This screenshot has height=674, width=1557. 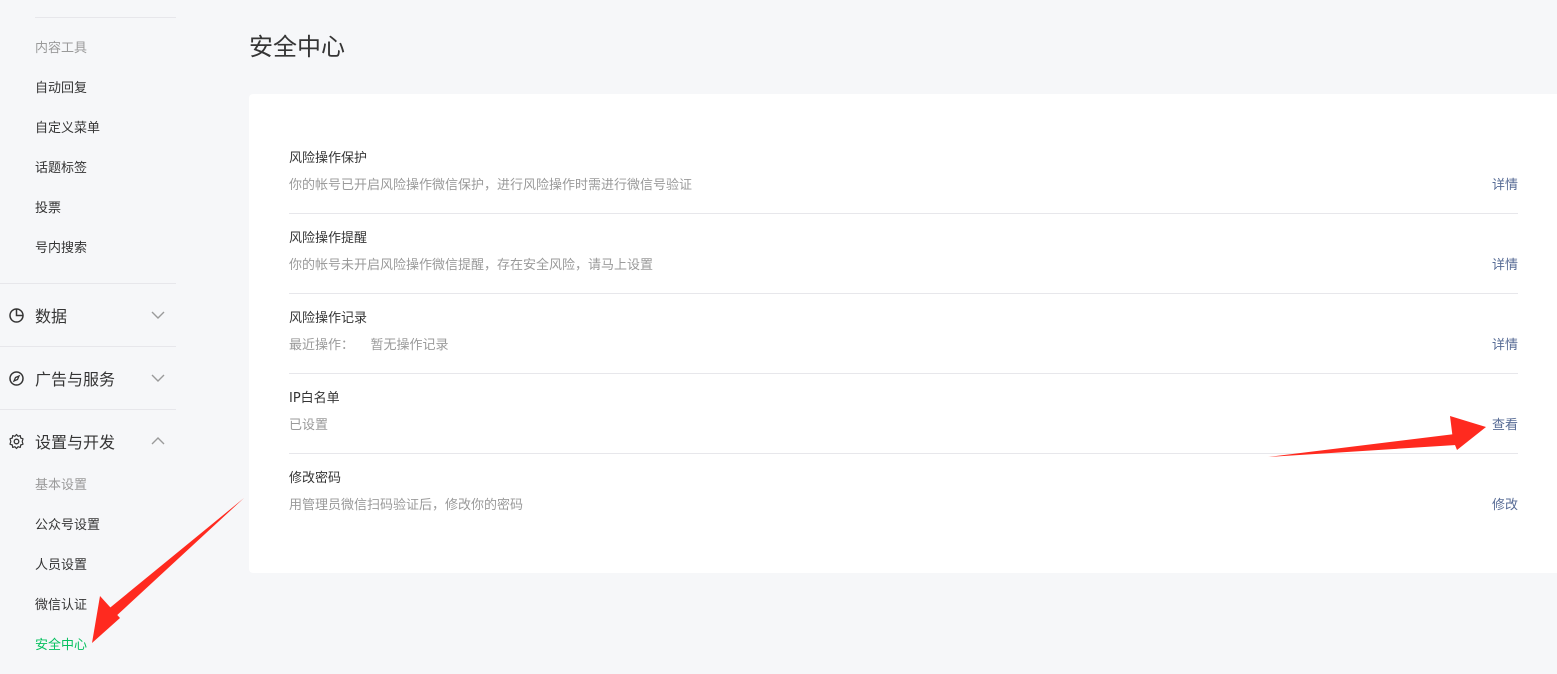 What do you see at coordinates (61, 566) in the screenshot?
I see `sidebar-item-staff-settings: 人员设置` at bounding box center [61, 566].